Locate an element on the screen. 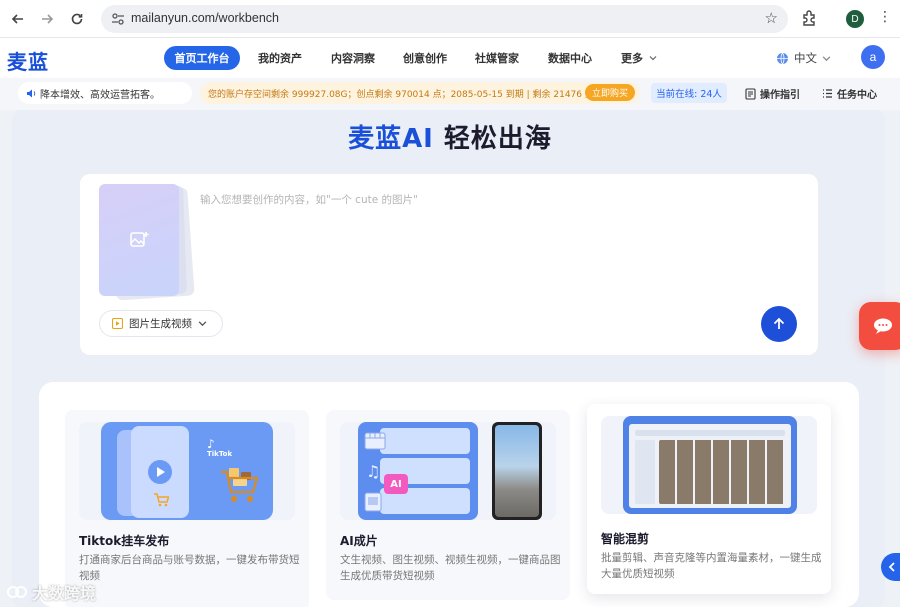 Image resolution: width=900 pixels, height=607 pixels. phone-screen is located at coordinates (517, 471).